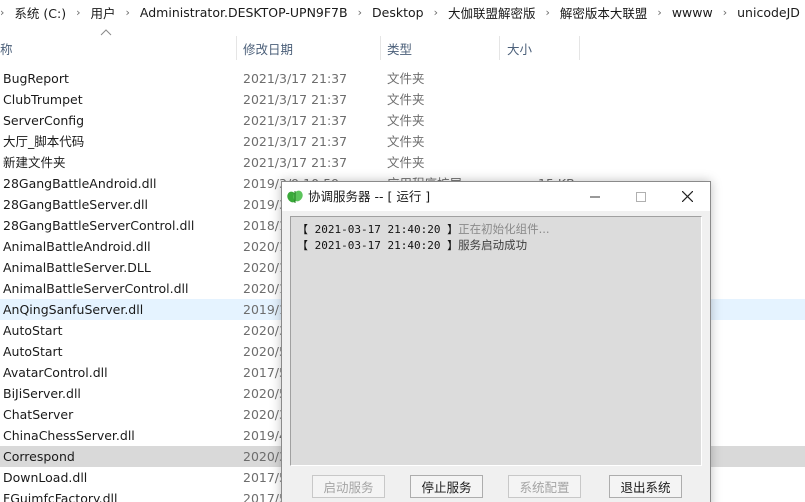 The width and height of the screenshot is (805, 502). Describe the element at coordinates (36, 78) in the screenshot. I see `file-name: BugReport` at that location.